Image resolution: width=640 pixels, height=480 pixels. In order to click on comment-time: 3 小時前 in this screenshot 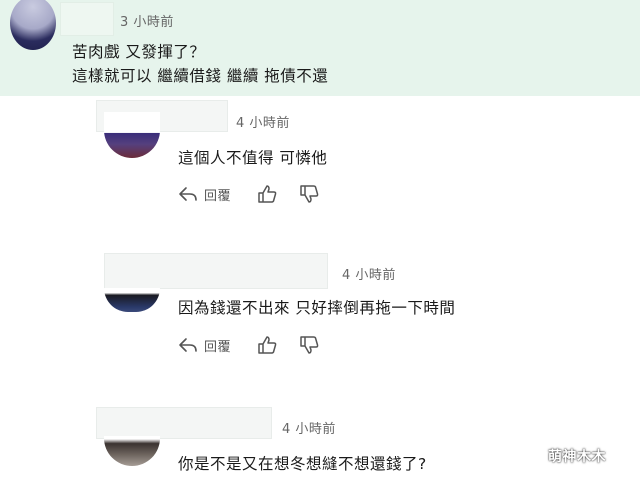, I will do `click(147, 22)`.